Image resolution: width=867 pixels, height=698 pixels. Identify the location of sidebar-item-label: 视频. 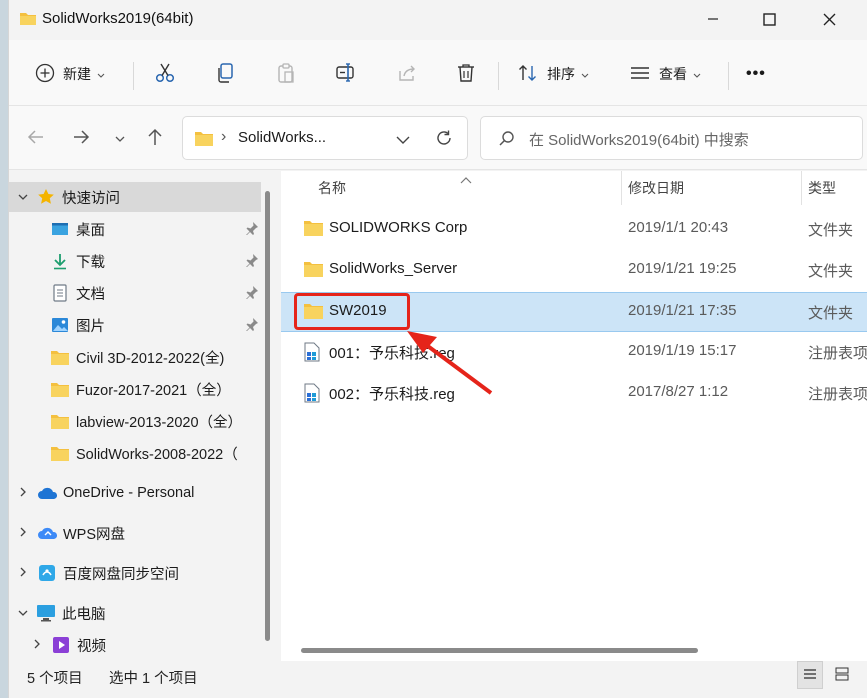
(91, 646).